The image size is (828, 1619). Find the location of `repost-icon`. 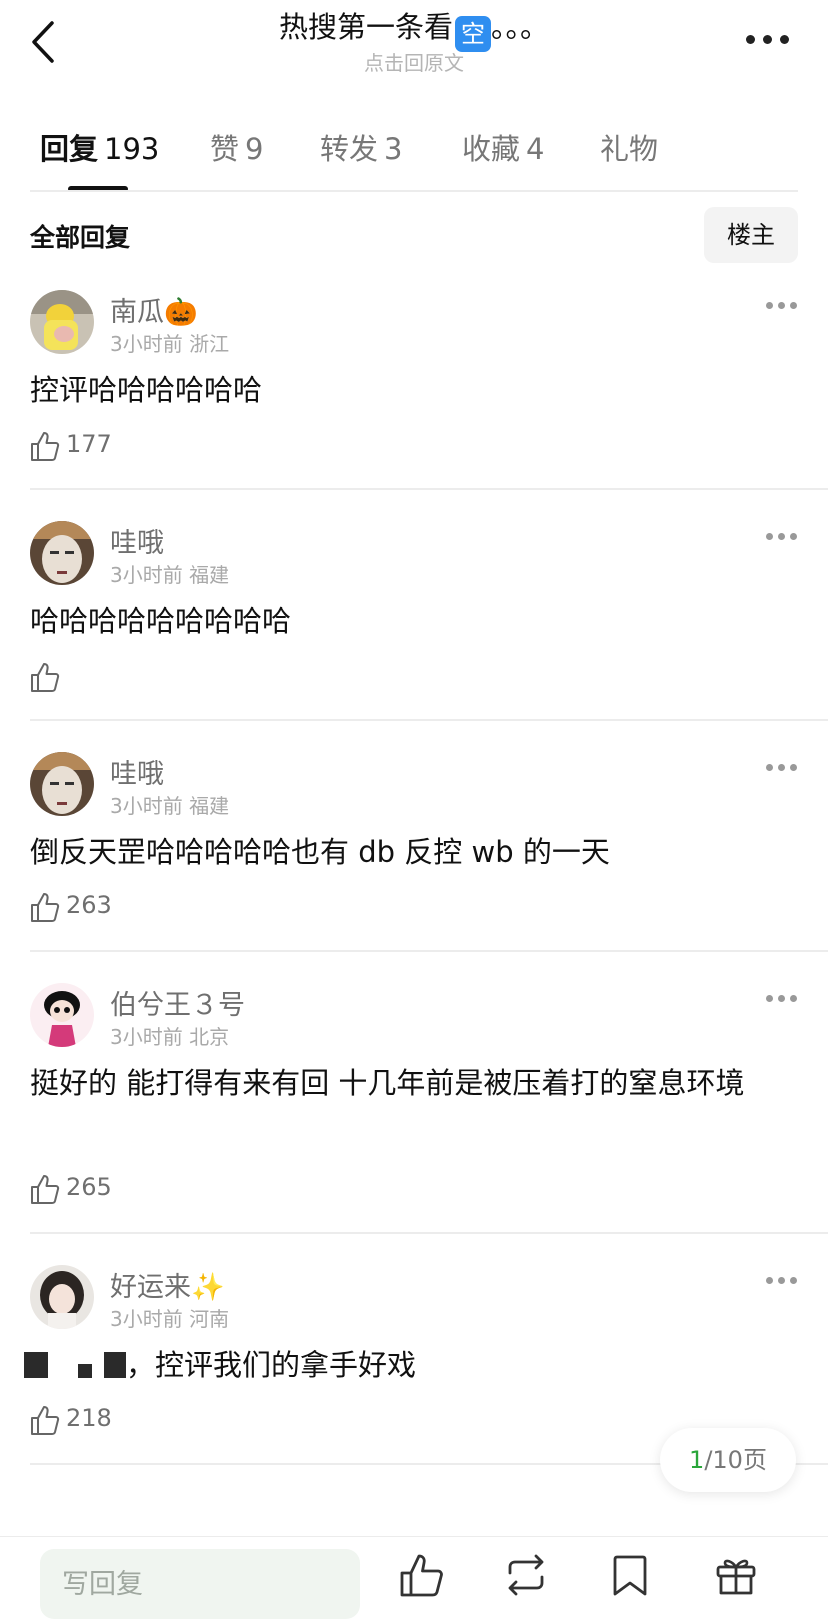

repost-icon is located at coordinates (526, 1575).